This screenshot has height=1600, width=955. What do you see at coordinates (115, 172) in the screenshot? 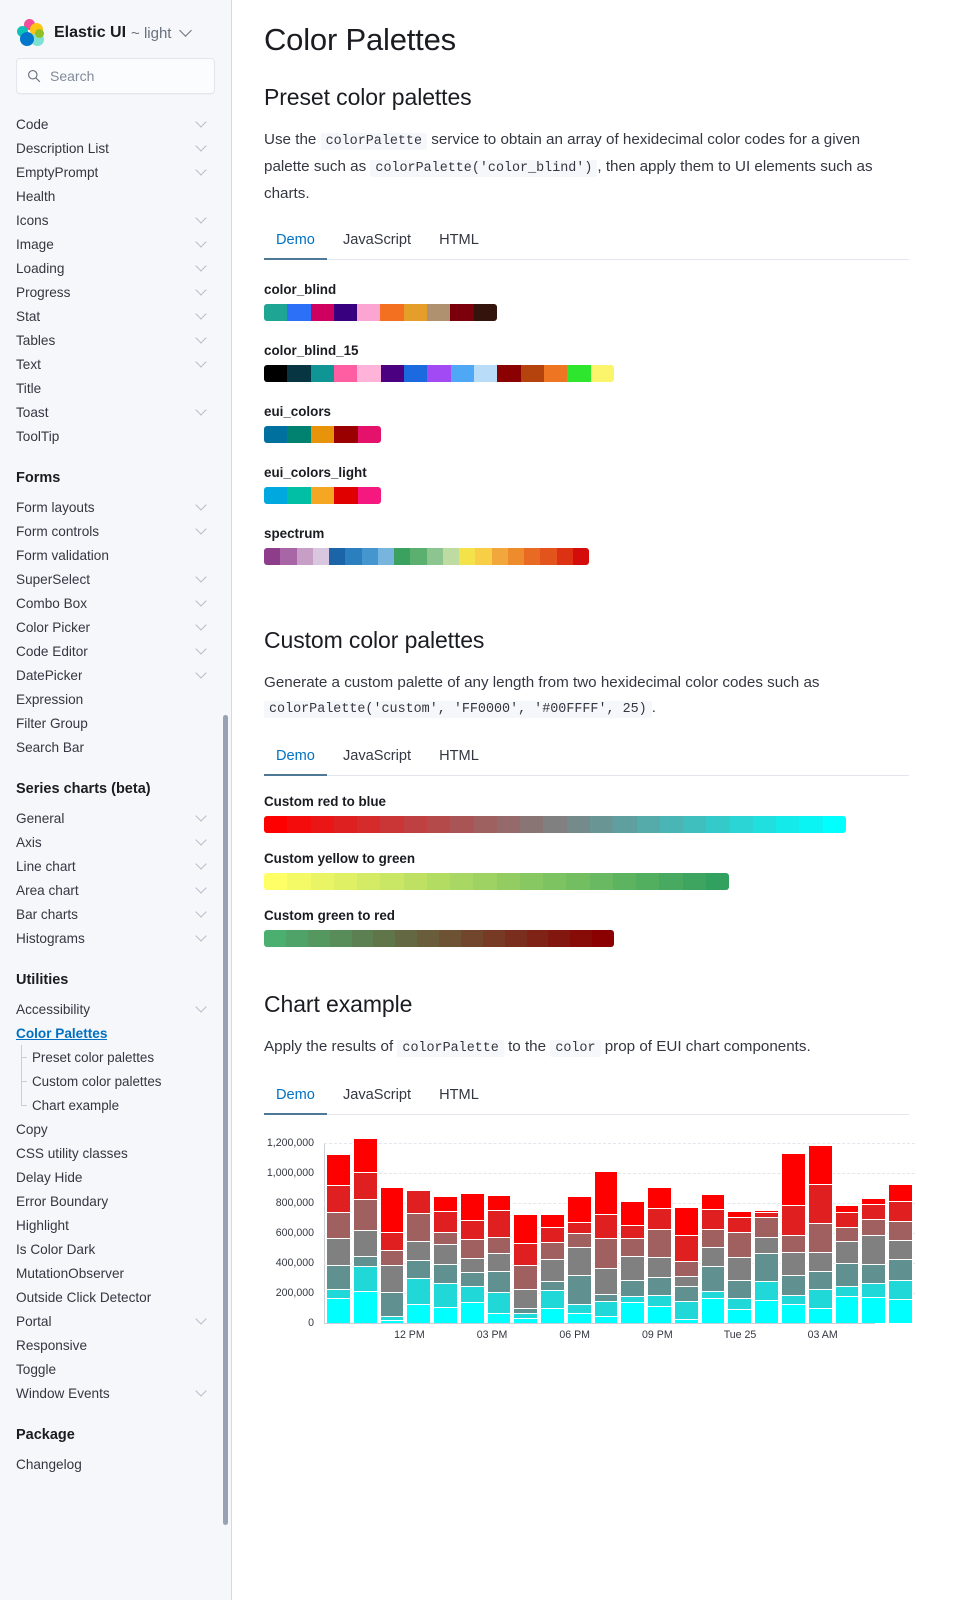
I see `sidebar-item-emptyprompt: EmptyPrompt` at bounding box center [115, 172].